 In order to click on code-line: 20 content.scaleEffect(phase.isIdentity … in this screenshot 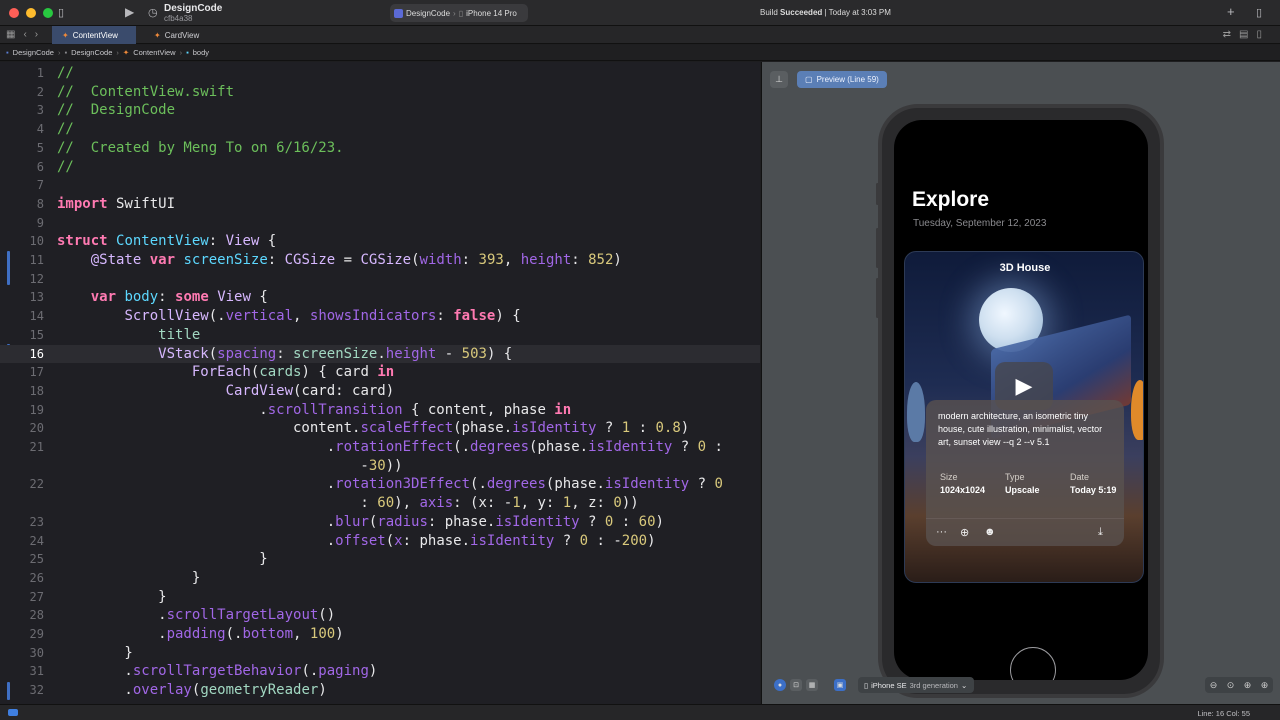, I will do `click(380, 428)`.